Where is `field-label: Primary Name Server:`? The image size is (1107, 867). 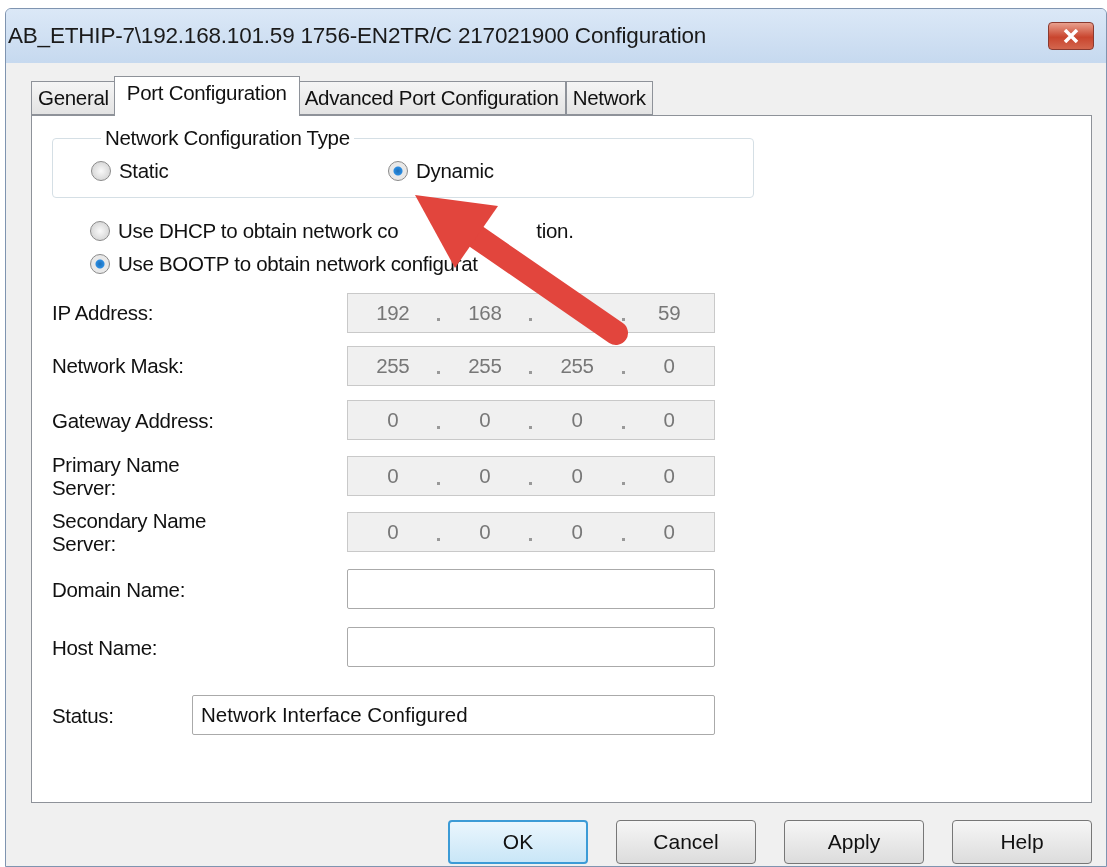
field-label: Primary Name Server: is located at coordinates (116, 476).